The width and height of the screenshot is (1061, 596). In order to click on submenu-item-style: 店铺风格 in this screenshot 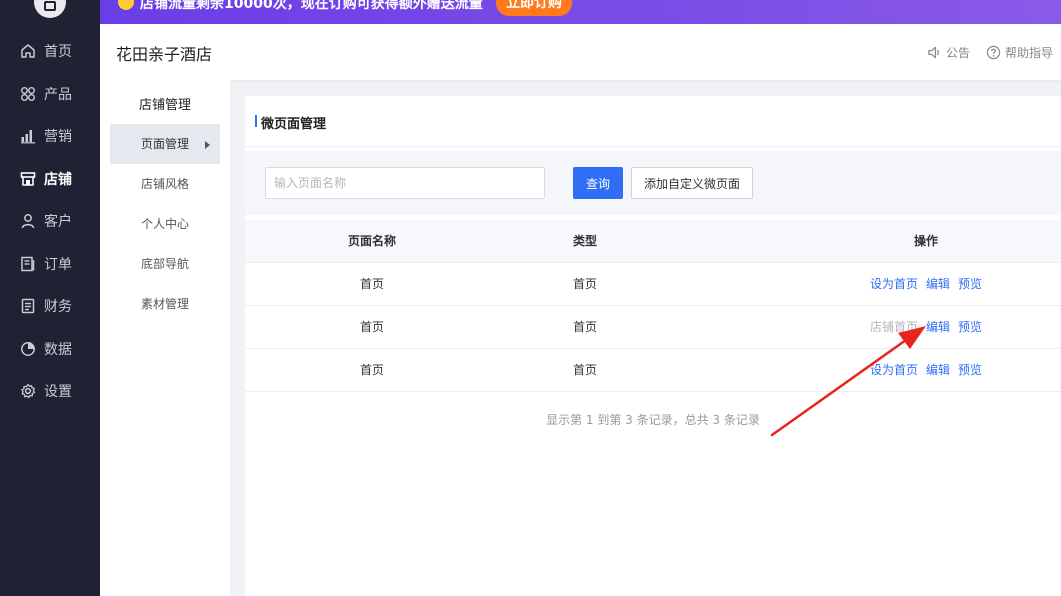, I will do `click(165, 184)`.